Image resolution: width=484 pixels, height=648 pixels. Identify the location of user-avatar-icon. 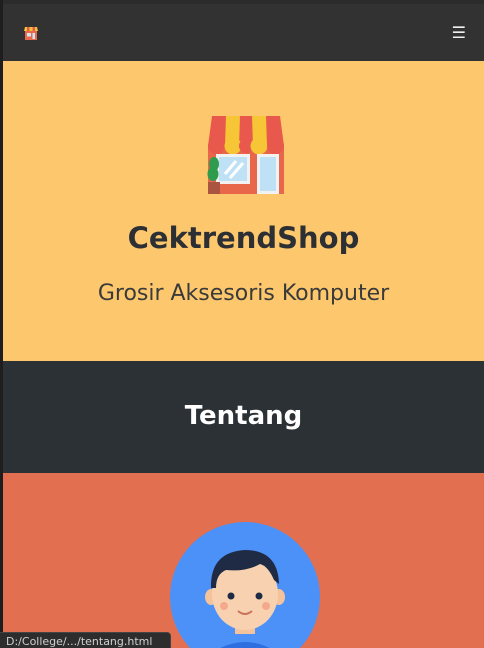
(245, 585).